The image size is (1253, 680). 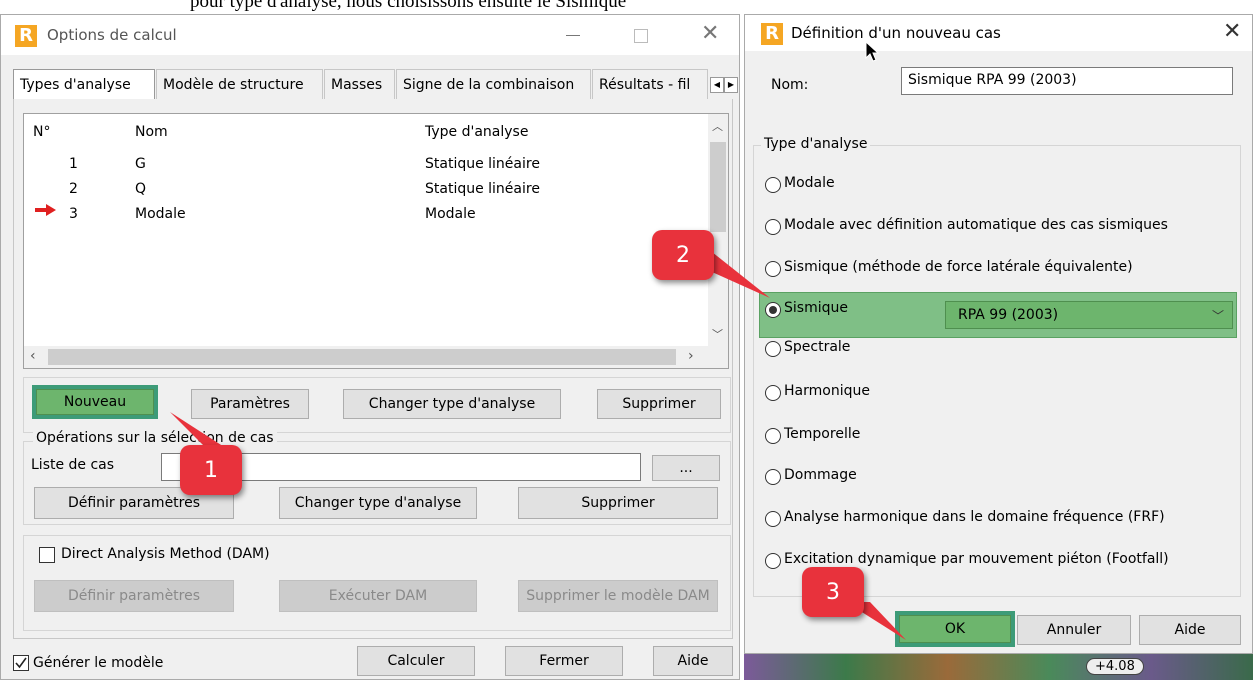 What do you see at coordinates (833, 592) in the screenshot?
I see `callout-3: 3` at bounding box center [833, 592].